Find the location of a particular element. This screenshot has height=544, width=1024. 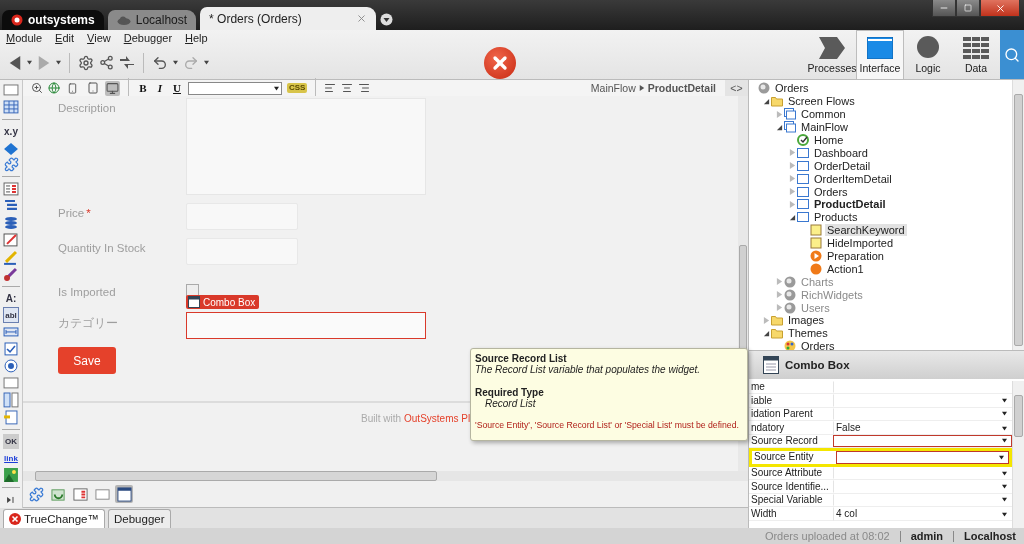

underline-button: U is located at coordinates (177, 88).